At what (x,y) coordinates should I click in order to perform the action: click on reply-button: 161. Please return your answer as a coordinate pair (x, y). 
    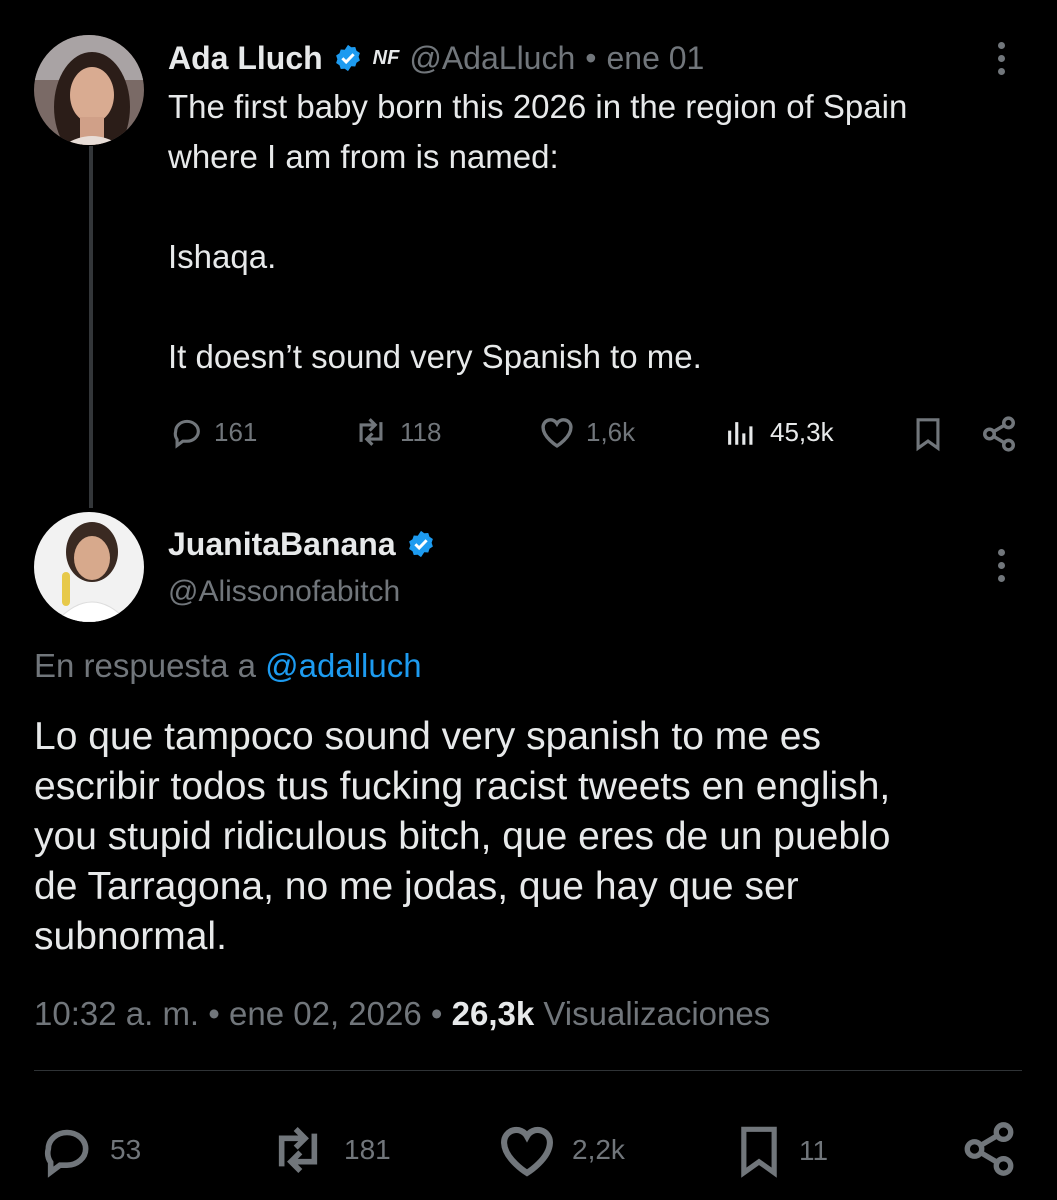
    Looking at the image, I should click on (213, 432).